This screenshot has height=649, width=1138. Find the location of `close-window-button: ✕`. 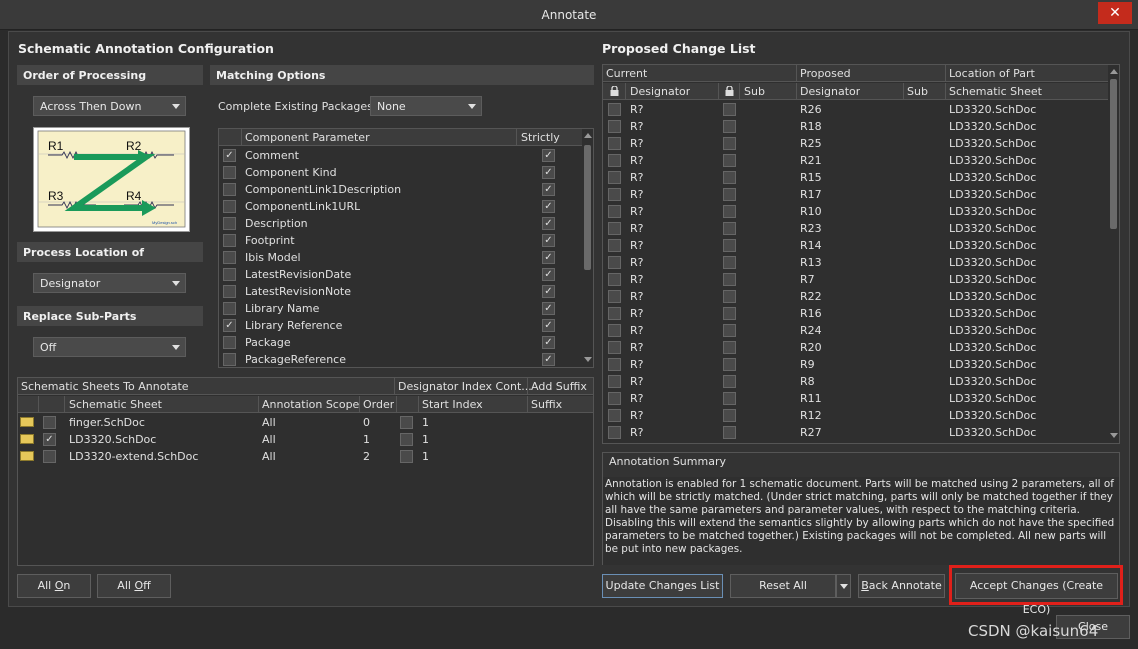

close-window-button: ✕ is located at coordinates (1115, 13).